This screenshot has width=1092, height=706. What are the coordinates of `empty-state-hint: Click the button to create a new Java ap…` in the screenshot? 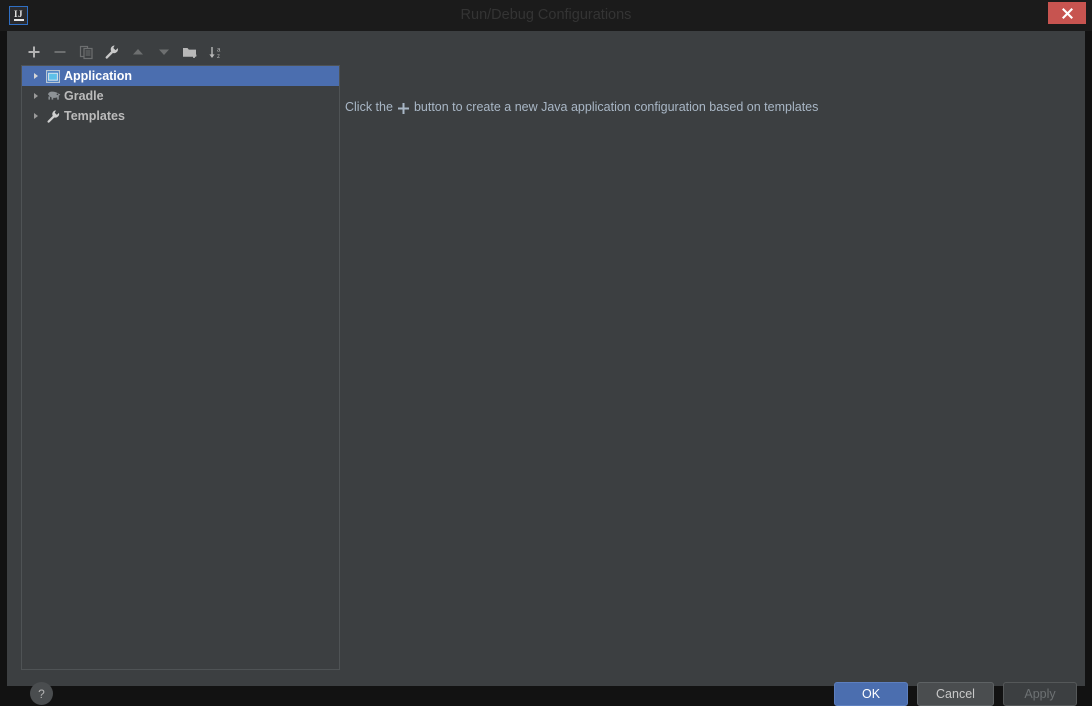 It's located at (581, 107).